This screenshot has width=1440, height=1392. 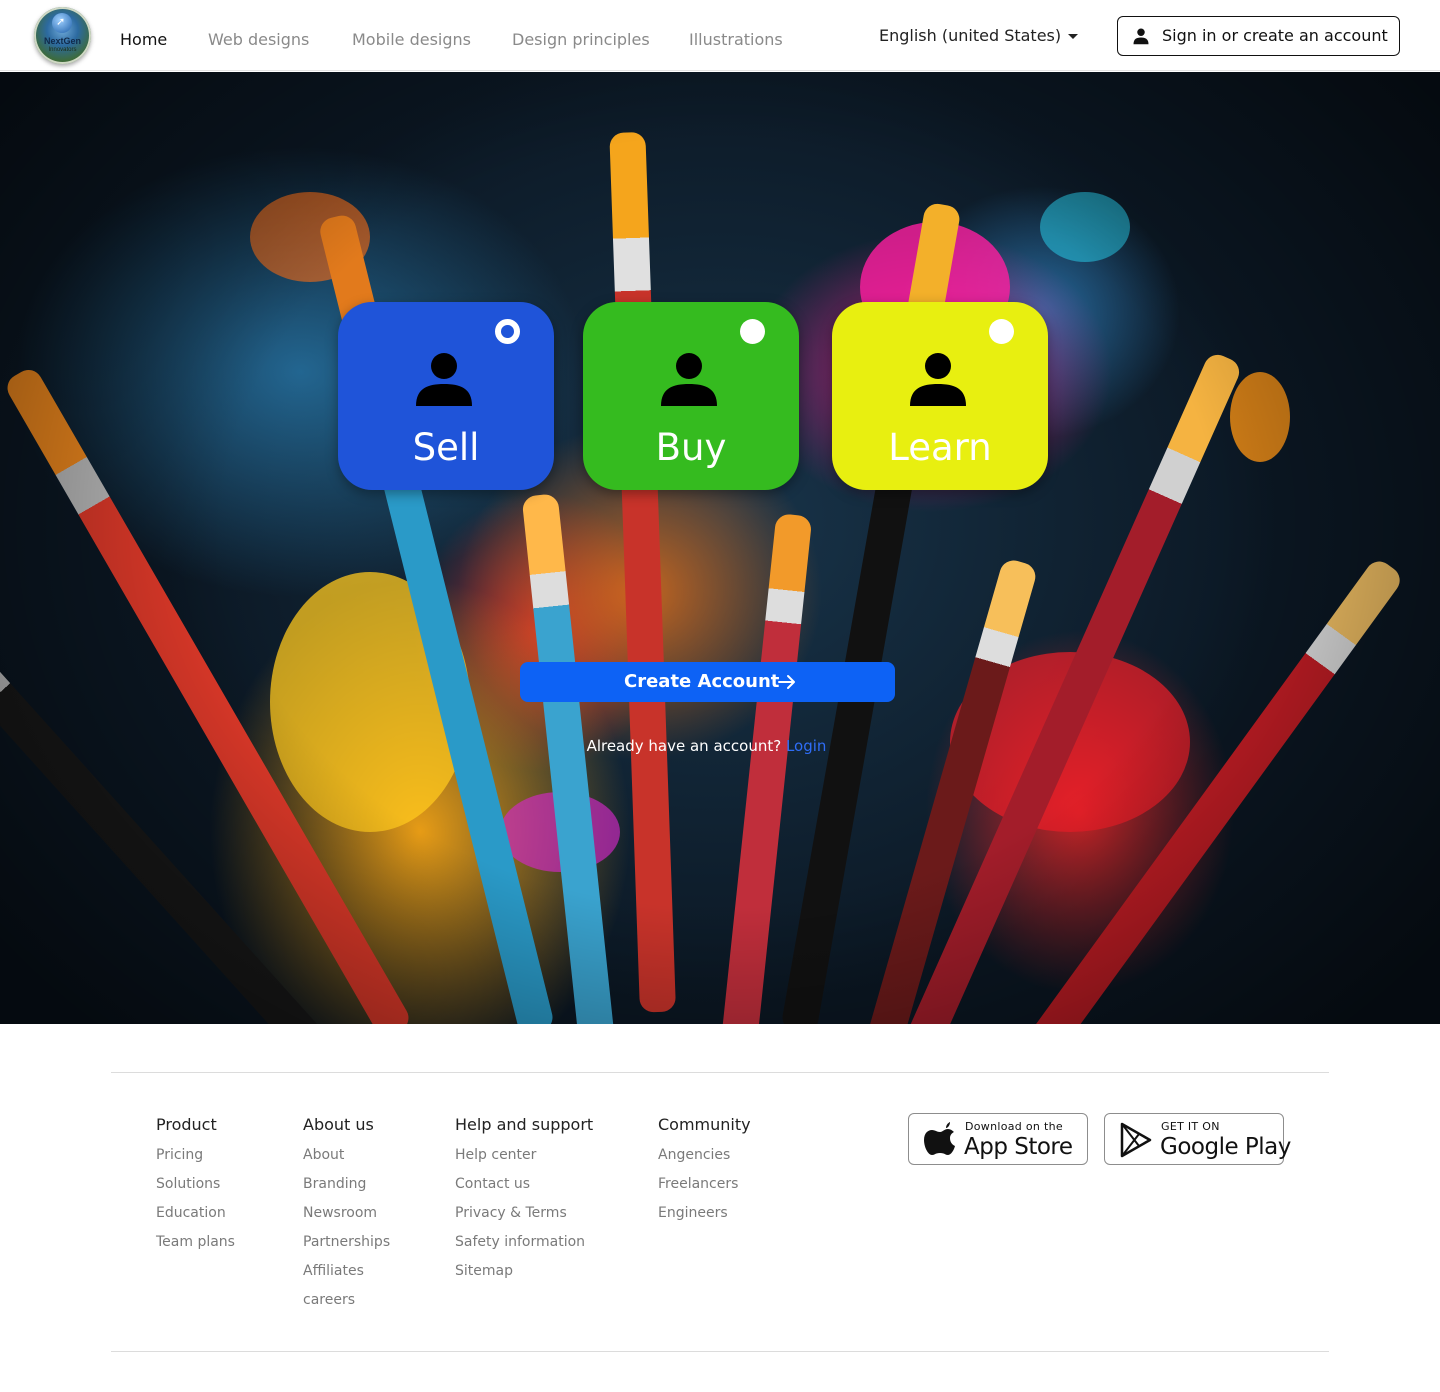 I want to click on role-card-learn: Learn, so click(x=940, y=396).